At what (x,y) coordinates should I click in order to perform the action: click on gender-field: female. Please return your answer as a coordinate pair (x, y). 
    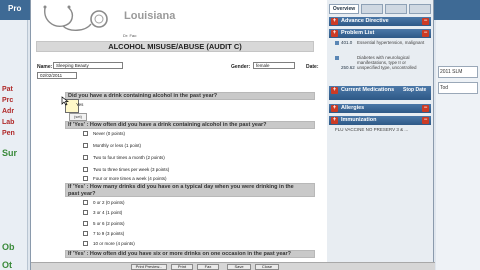
    Looking at the image, I should click on (274, 65).